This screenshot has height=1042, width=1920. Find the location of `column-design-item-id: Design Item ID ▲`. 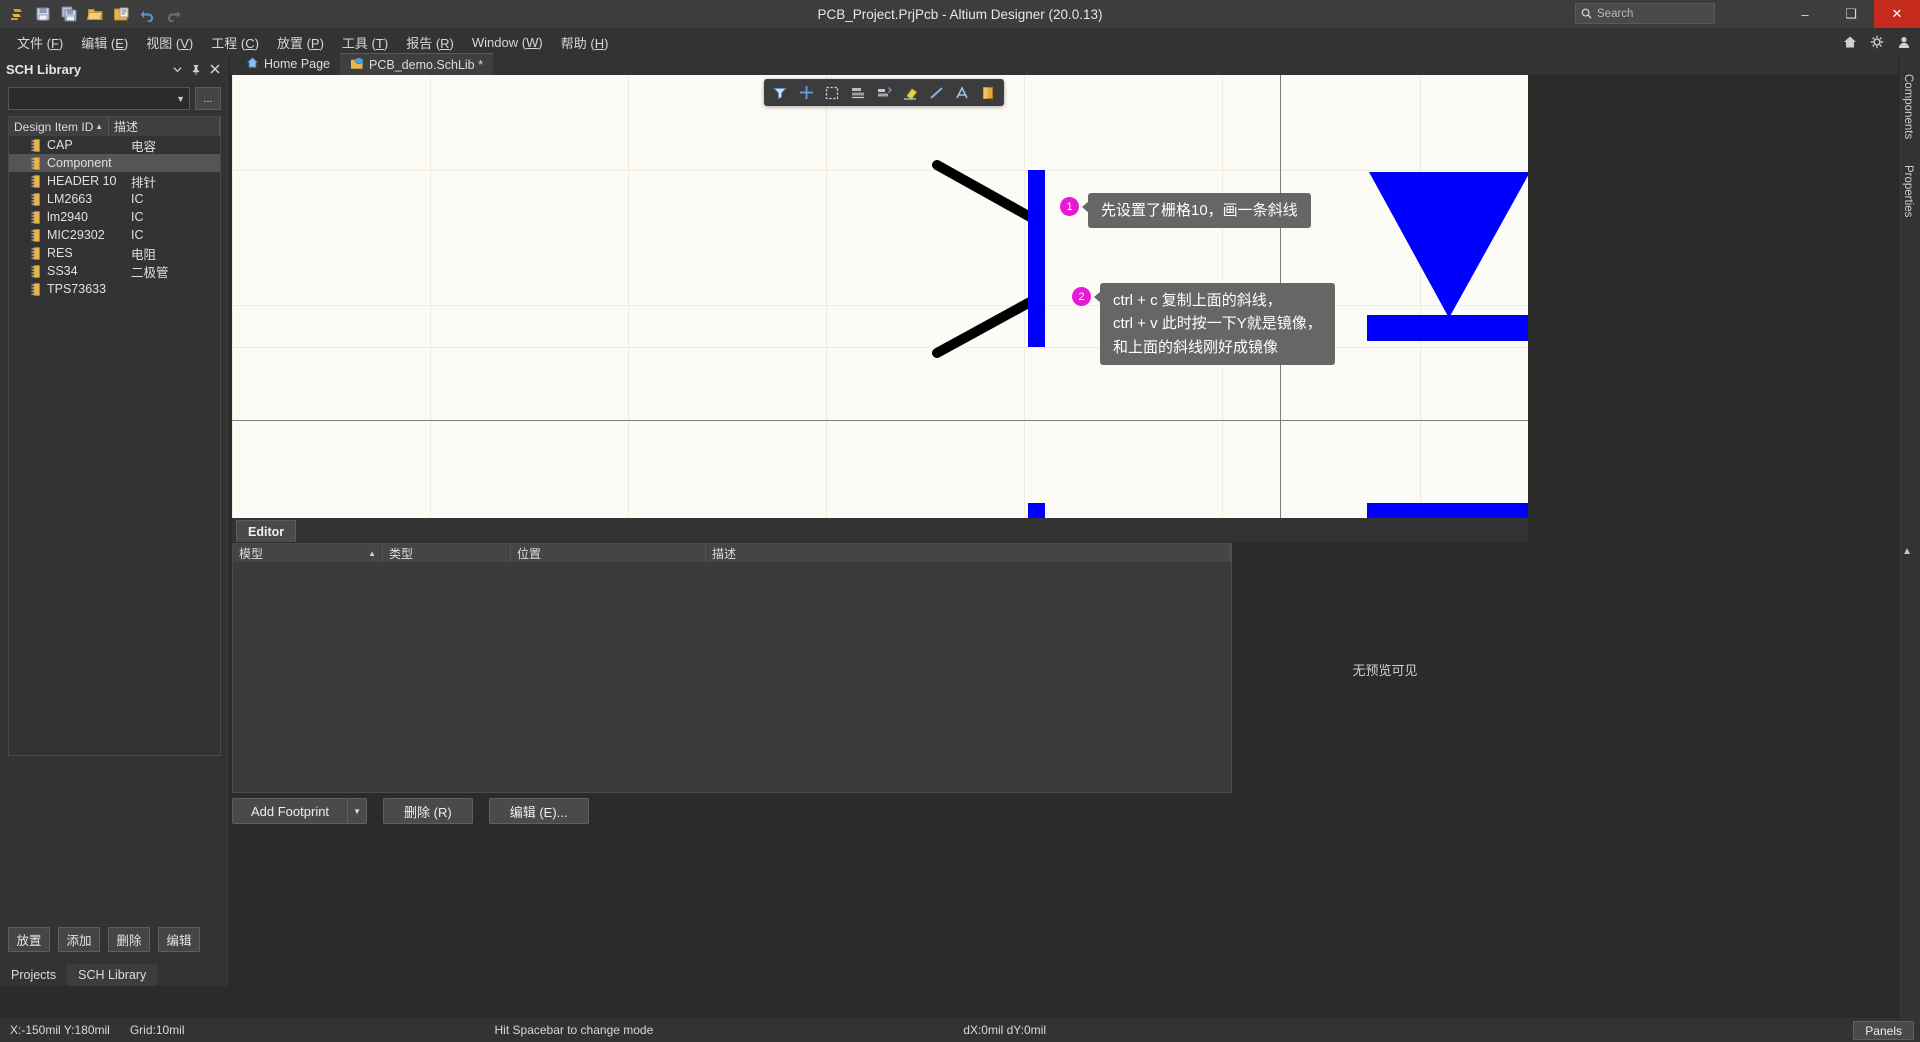

column-design-item-id: Design Item ID ▲ is located at coordinates (59, 126).